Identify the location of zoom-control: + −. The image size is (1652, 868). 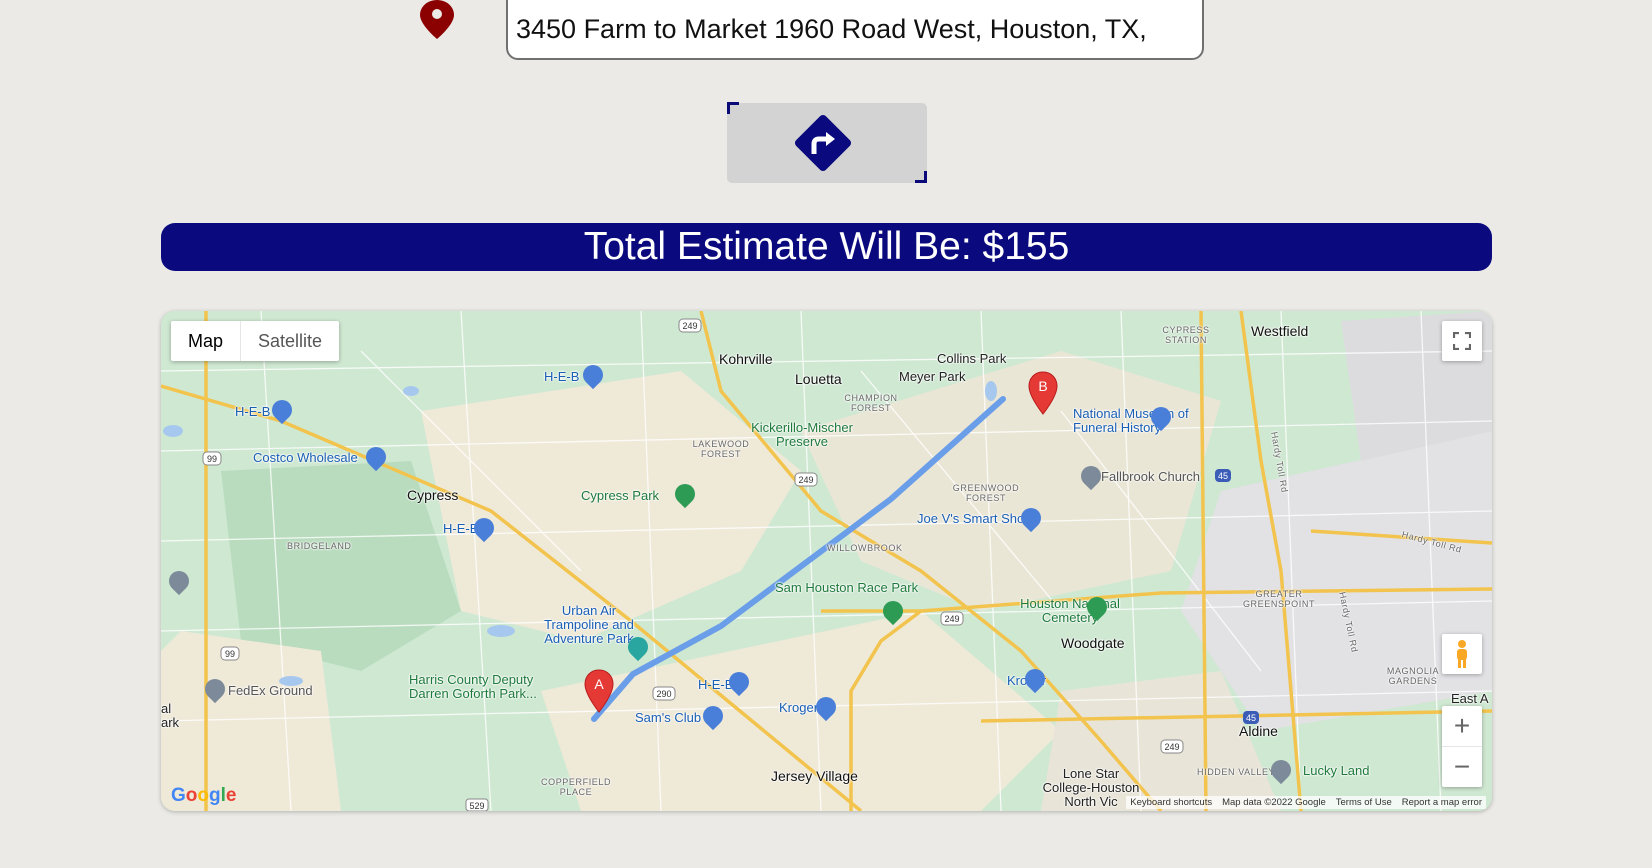
(1462, 746).